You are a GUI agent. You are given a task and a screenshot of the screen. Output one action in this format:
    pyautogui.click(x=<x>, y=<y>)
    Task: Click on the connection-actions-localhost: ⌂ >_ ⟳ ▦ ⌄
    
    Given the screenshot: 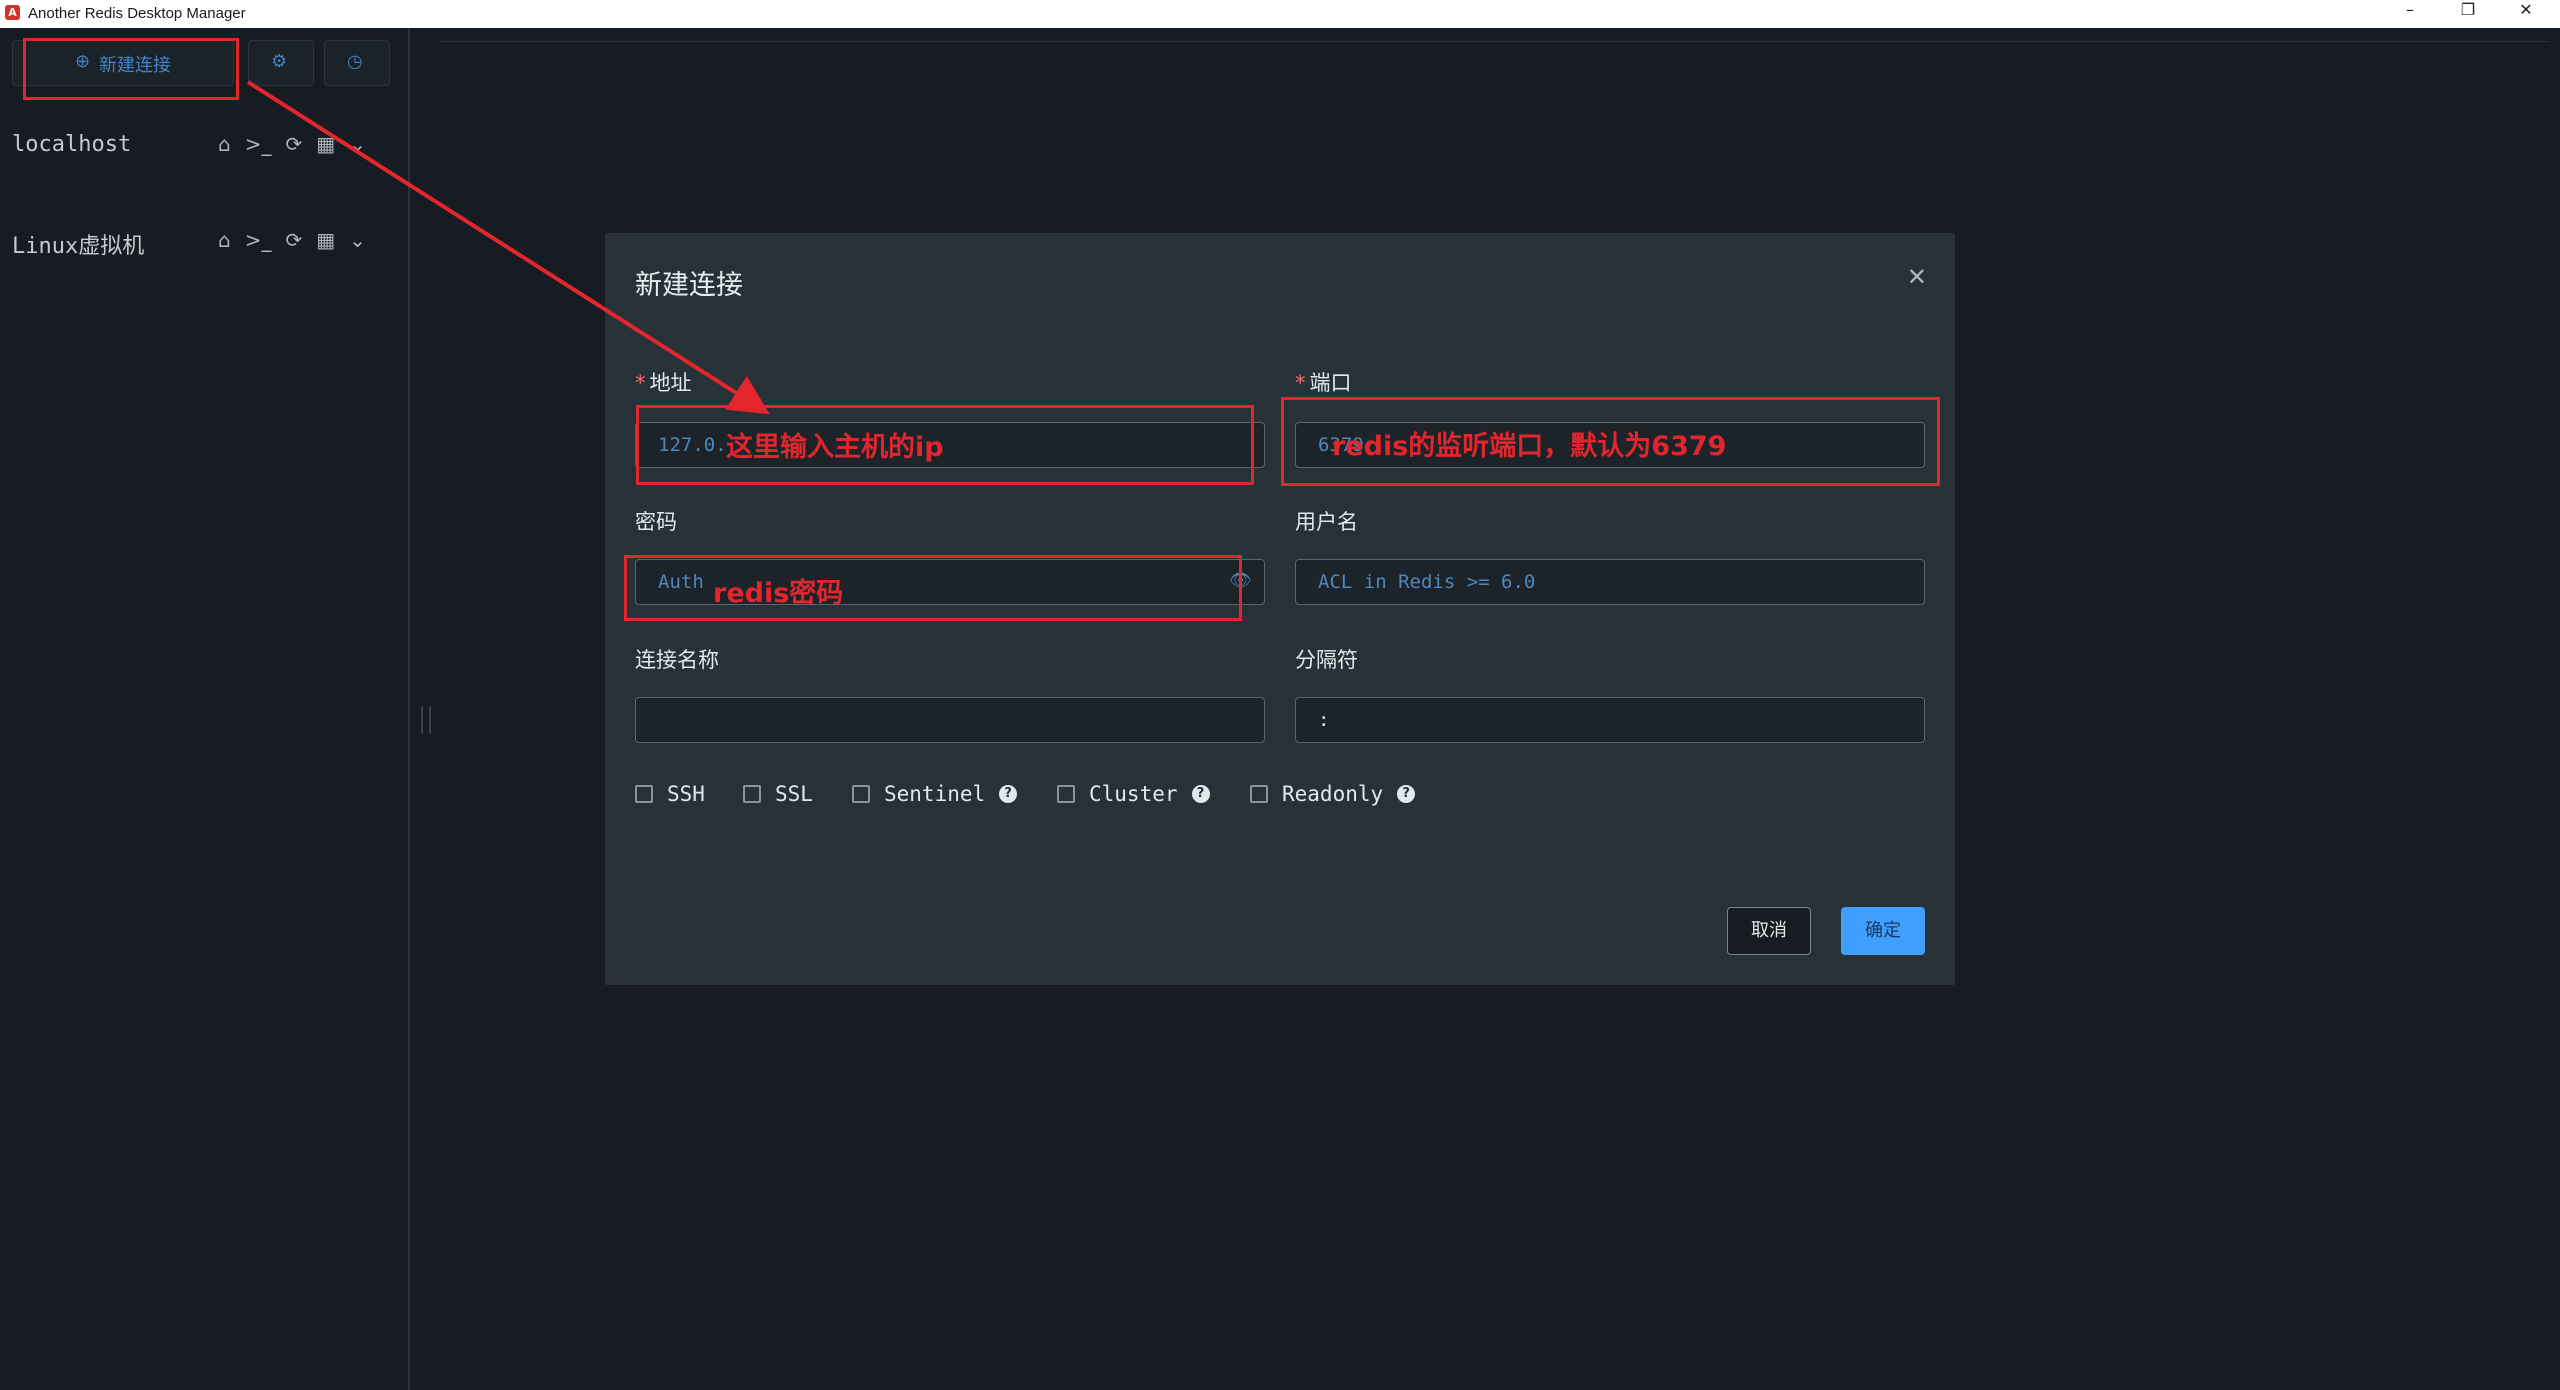 What is the action you would take?
    pyautogui.click(x=292, y=144)
    